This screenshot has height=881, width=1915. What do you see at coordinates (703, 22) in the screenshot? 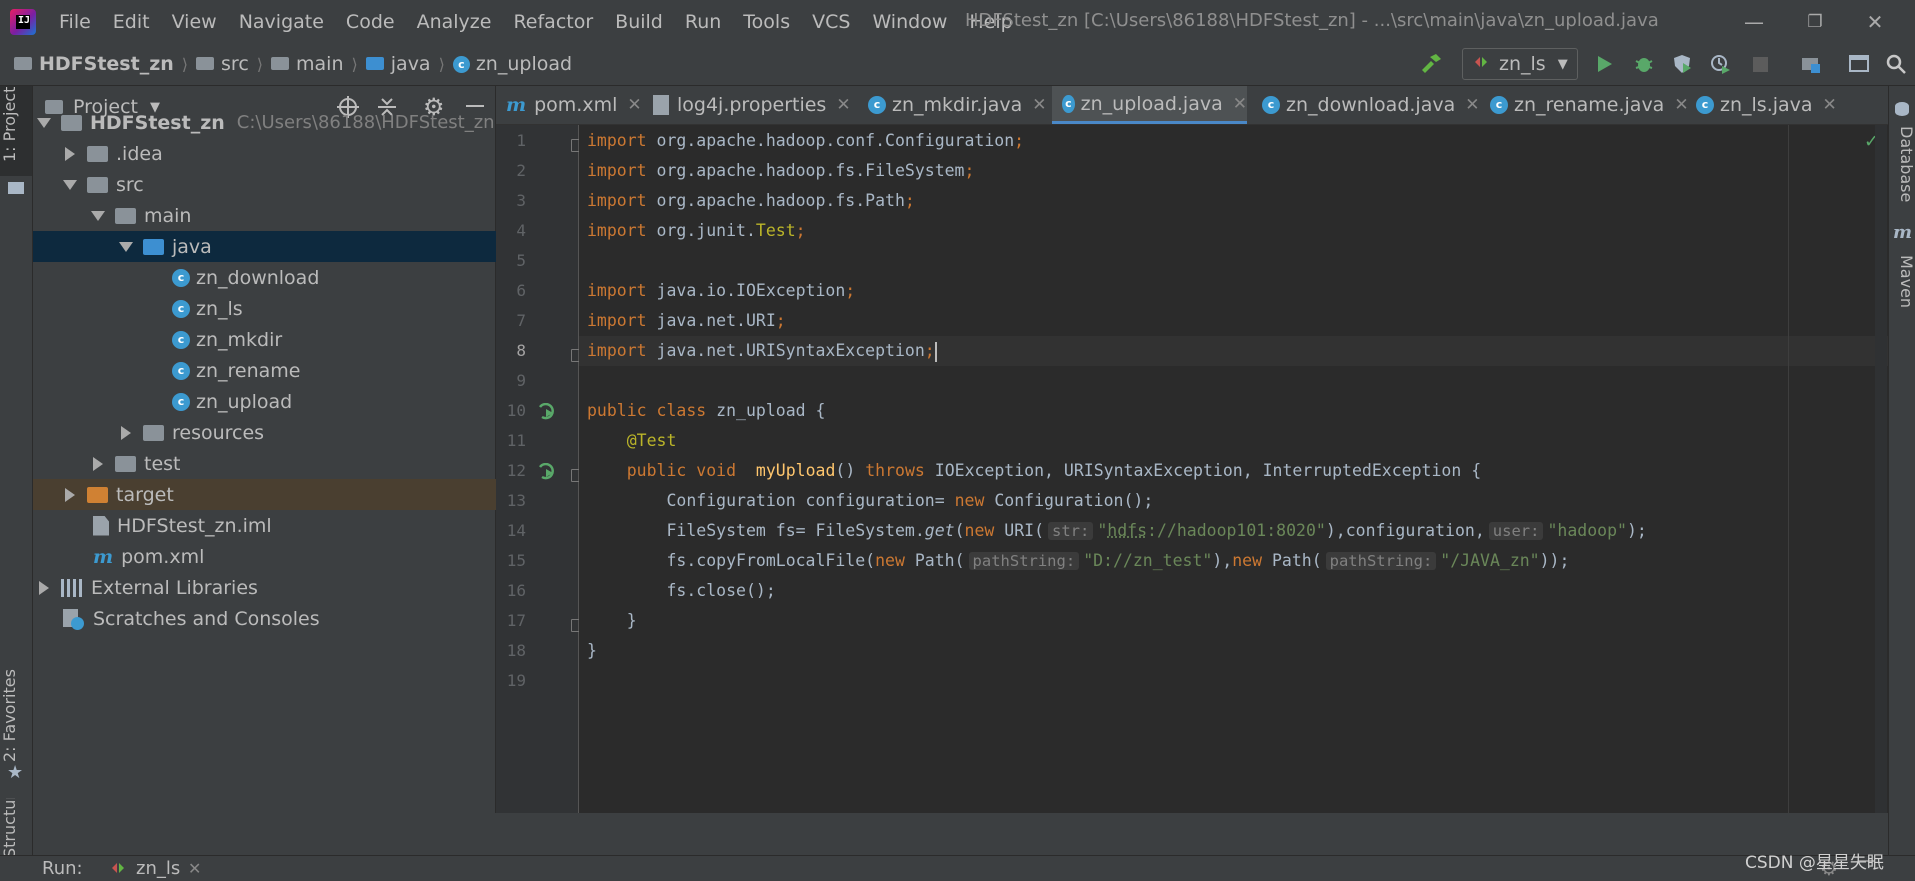
I see `menu-run: Run` at bounding box center [703, 22].